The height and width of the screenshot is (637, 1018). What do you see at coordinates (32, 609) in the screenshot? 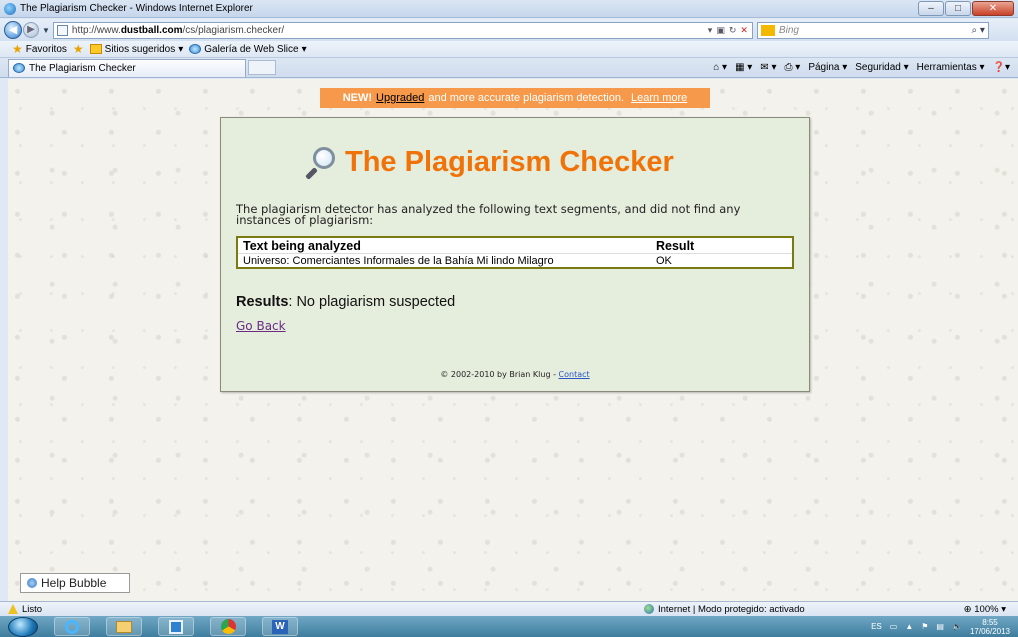
I see `status-text: Listo` at bounding box center [32, 609].